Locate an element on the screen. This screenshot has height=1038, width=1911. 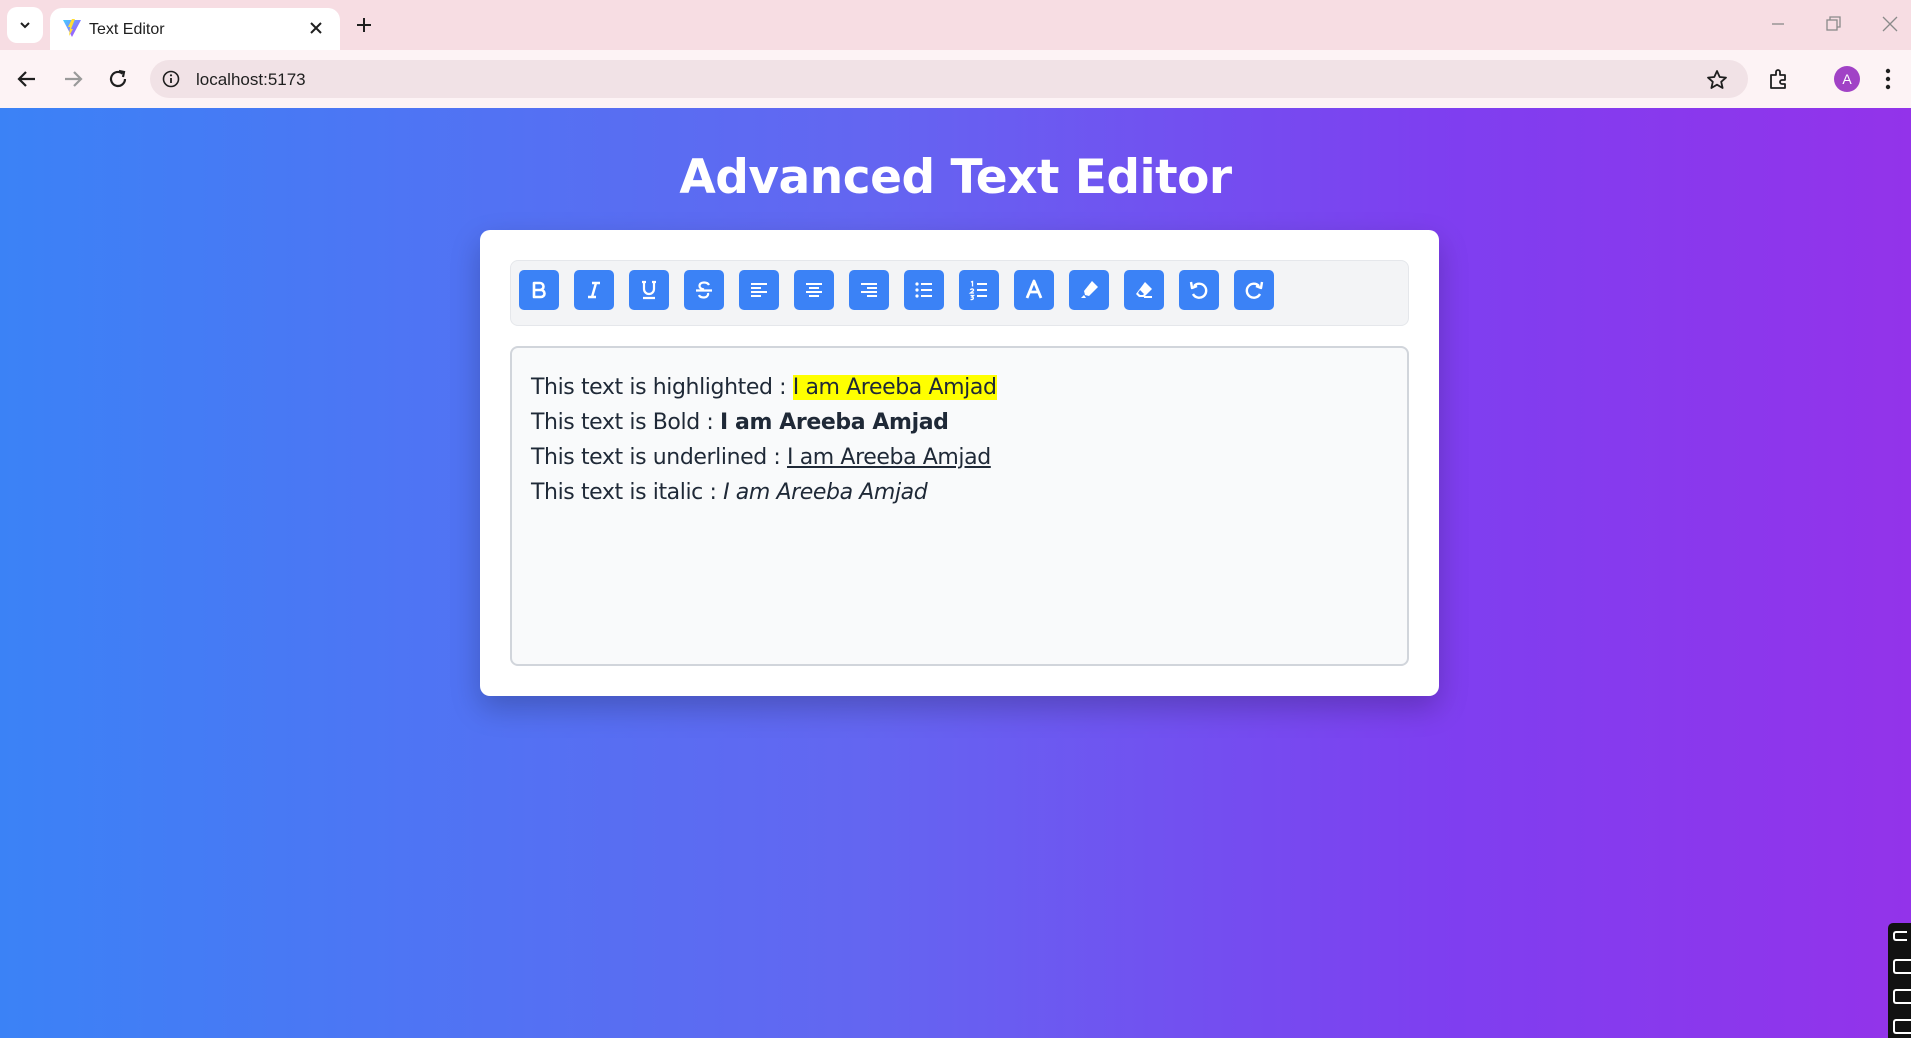
bullet-list-icon is located at coordinates (923, 290).